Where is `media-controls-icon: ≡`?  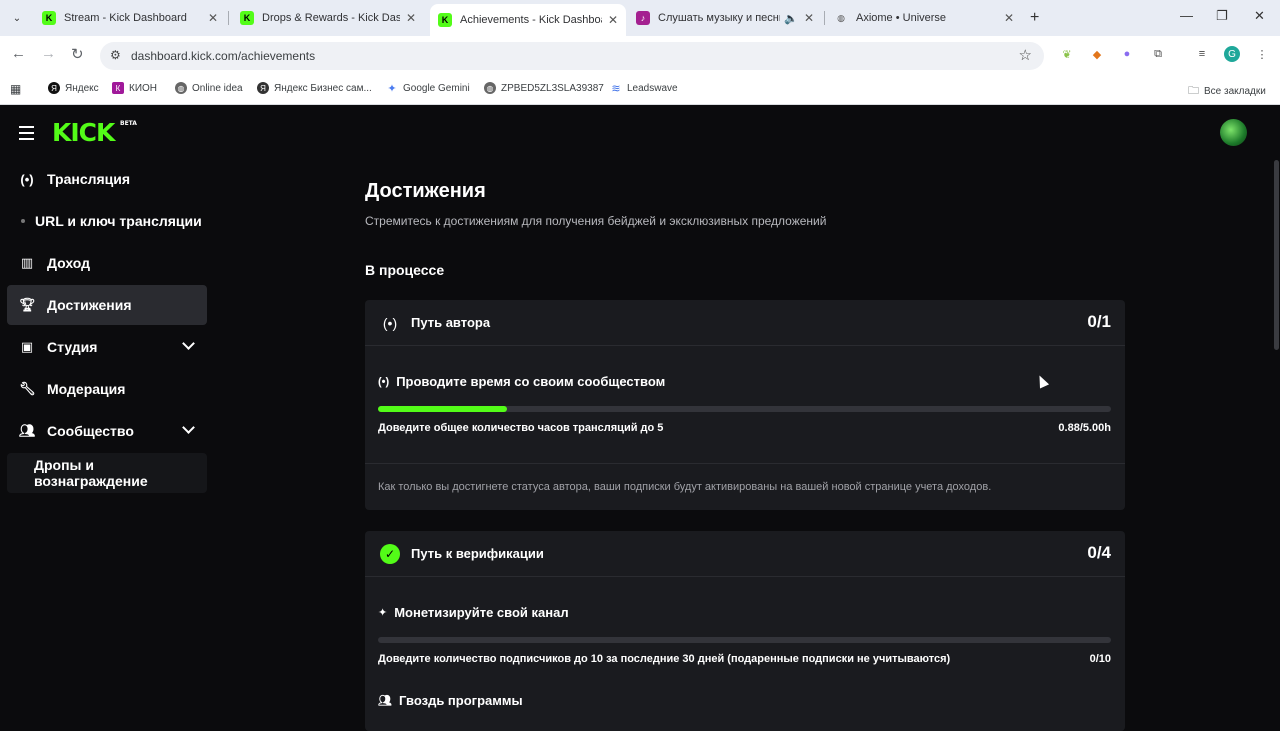 media-controls-icon: ≡ is located at coordinates (1202, 54).